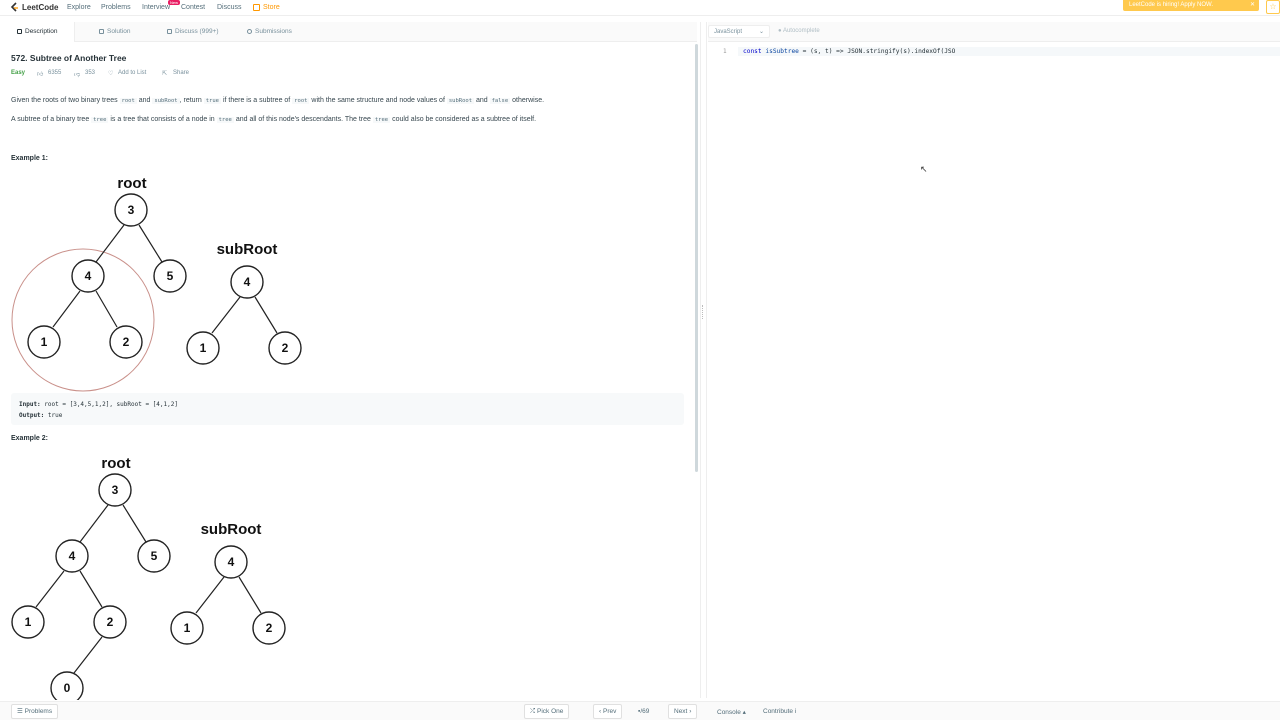 The height and width of the screenshot is (720, 1280). What do you see at coordinates (703, 360) in the screenshot?
I see `pane-divider` at bounding box center [703, 360].